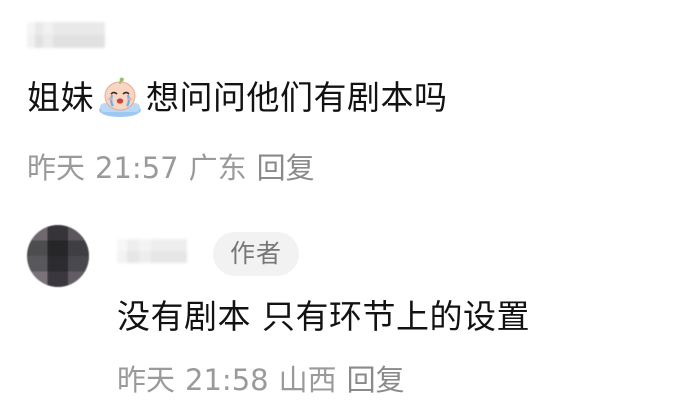  Describe the element at coordinates (297, 97) in the screenshot. I see `comment-text-part: 想问问他们有剧本吗` at that location.